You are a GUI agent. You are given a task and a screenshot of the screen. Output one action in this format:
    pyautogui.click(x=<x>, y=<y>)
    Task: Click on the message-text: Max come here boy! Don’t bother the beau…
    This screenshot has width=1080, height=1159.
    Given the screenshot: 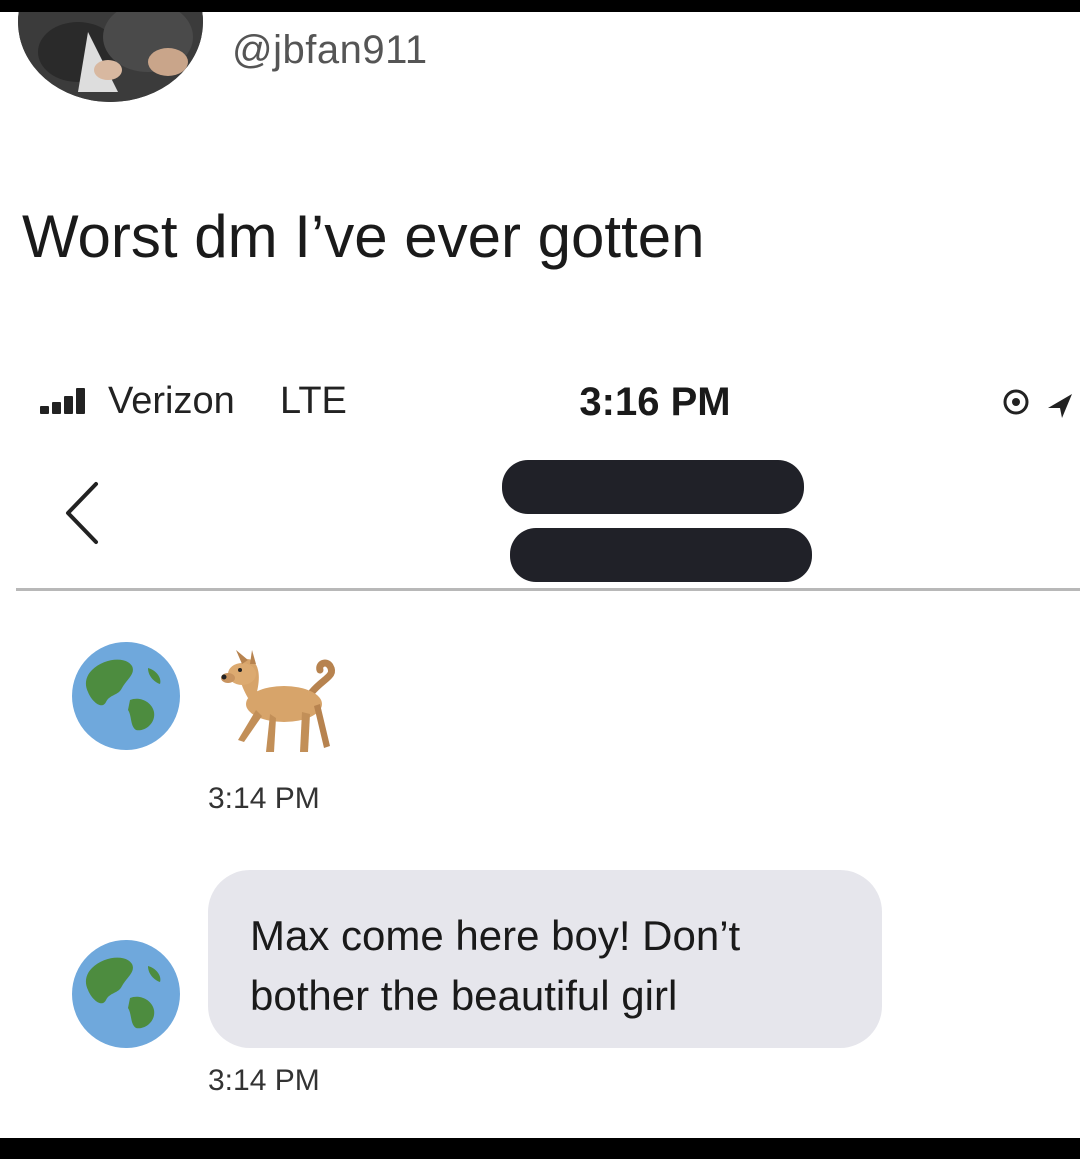 What is the action you would take?
    pyautogui.click(x=495, y=965)
    